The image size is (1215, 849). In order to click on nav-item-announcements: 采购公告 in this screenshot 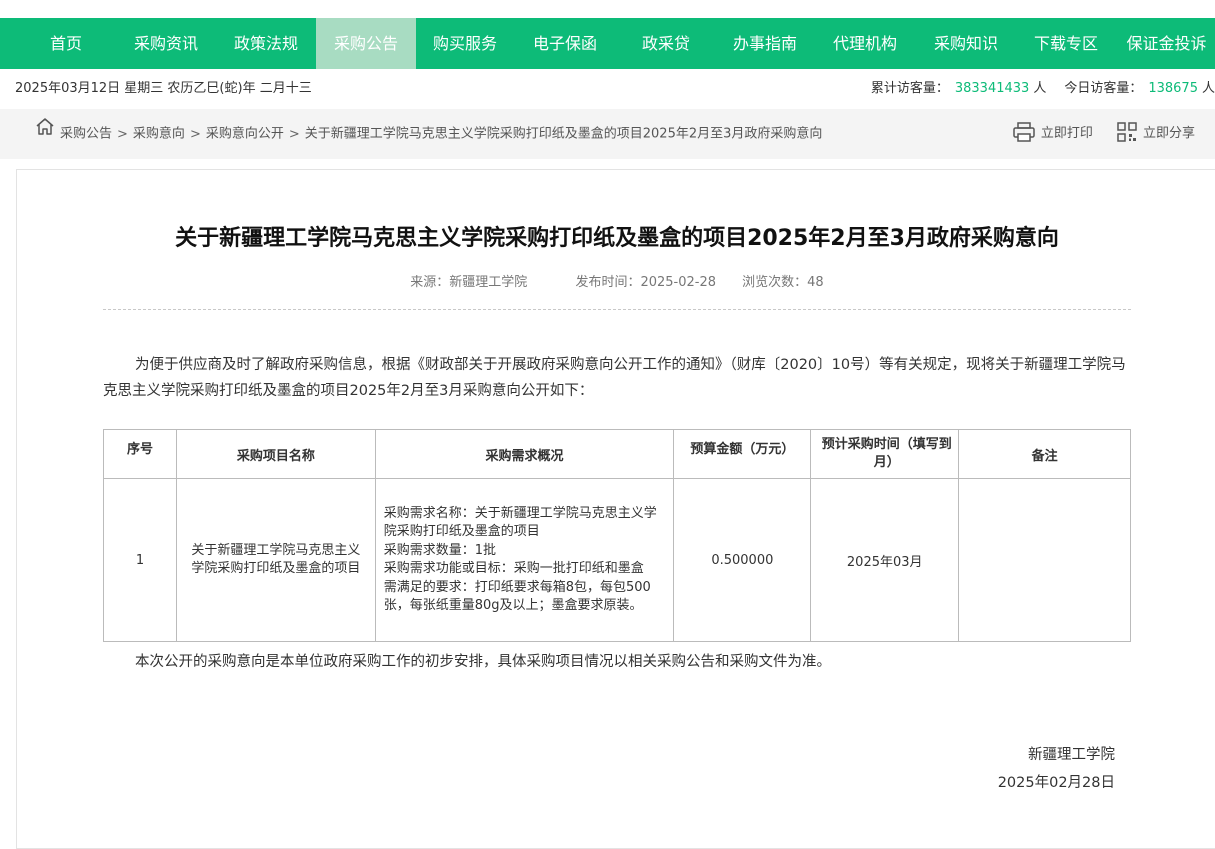, I will do `click(366, 43)`.